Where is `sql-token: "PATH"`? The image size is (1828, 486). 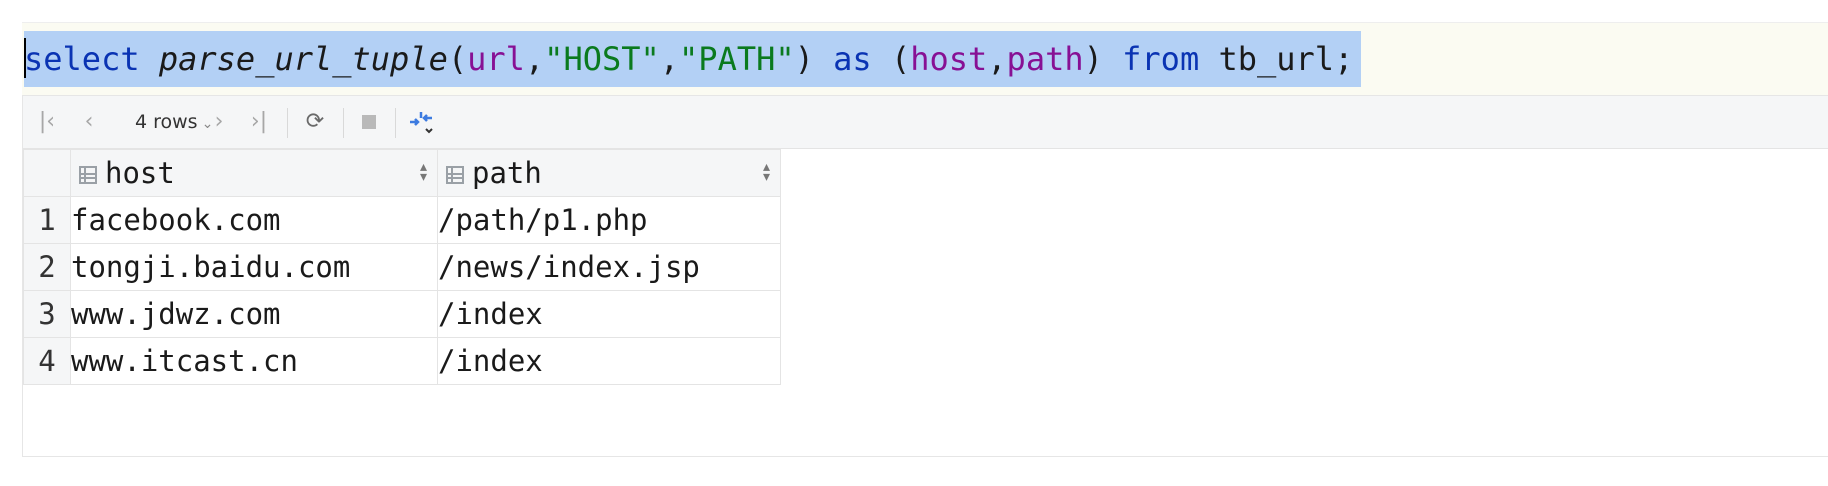 sql-token: "PATH" is located at coordinates (737, 59).